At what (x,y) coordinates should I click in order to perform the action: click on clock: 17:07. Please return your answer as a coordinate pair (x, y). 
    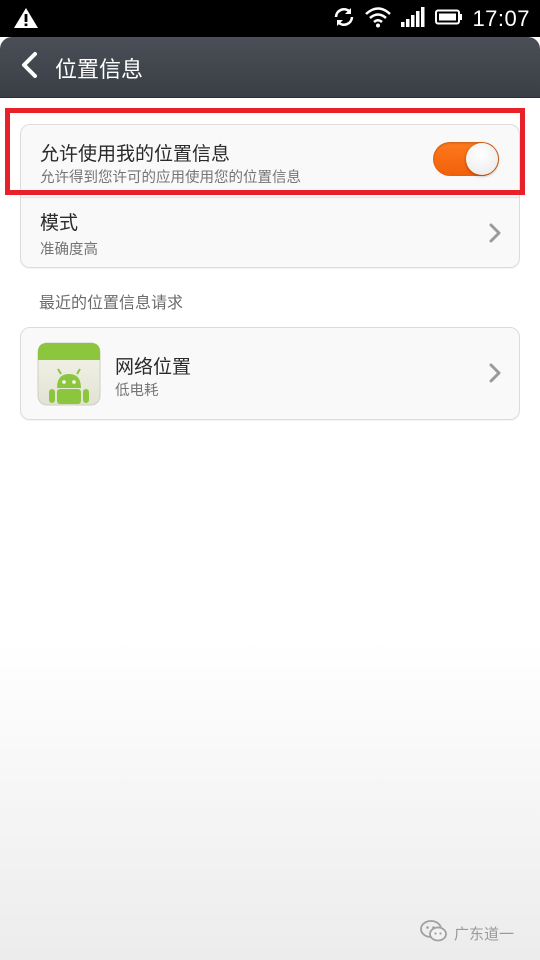
    Looking at the image, I should click on (501, 18).